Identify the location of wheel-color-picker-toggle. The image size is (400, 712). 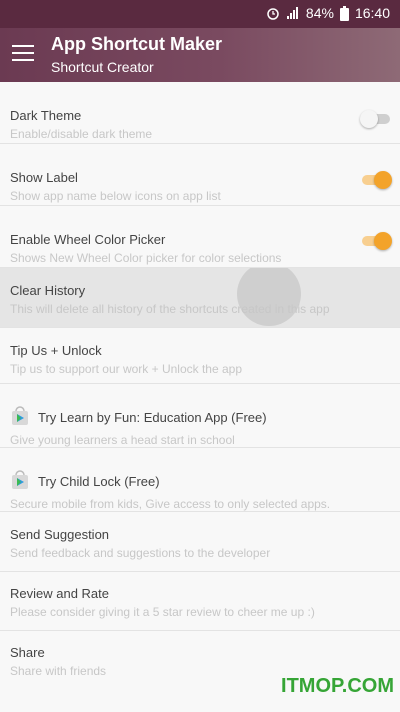
(376, 241).